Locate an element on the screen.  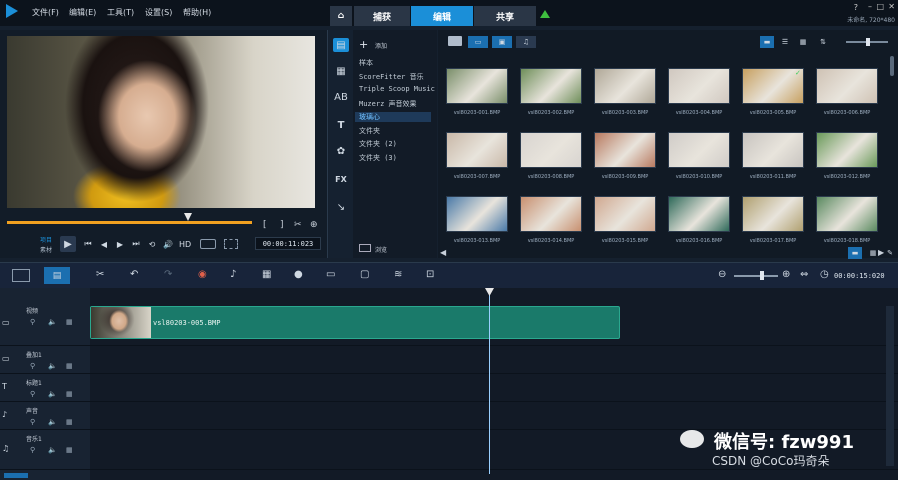
volume-button: 🔊 is located at coordinates (168, 244).